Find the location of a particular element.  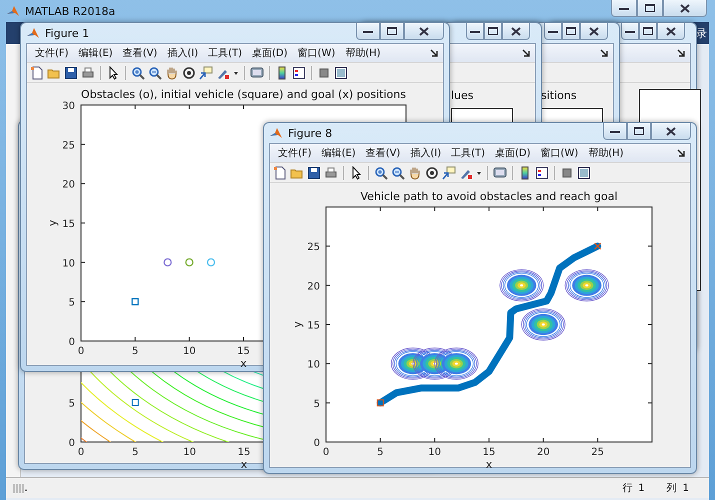

chart-title: Obstacles (o), initial vehicle (square) and goal (x) positions is located at coordinates (243, 94).